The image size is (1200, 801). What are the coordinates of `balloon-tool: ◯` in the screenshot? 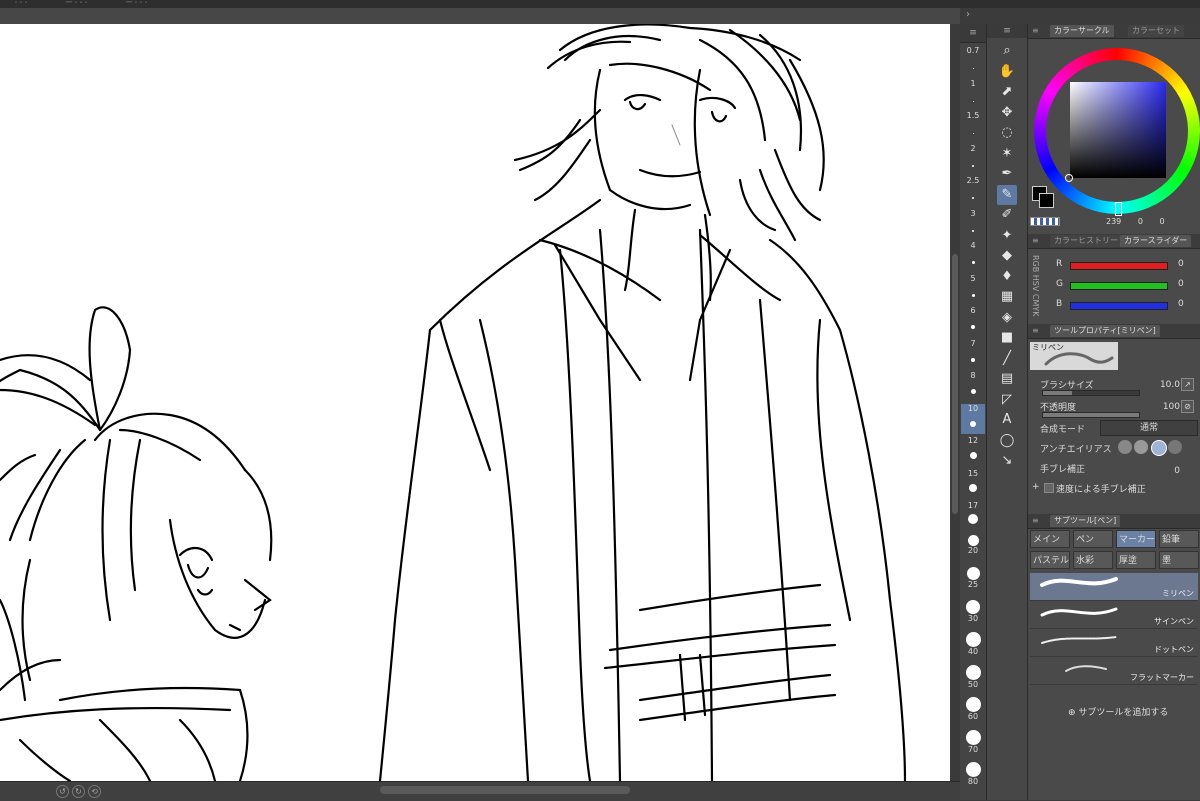 It's located at (1007, 441).